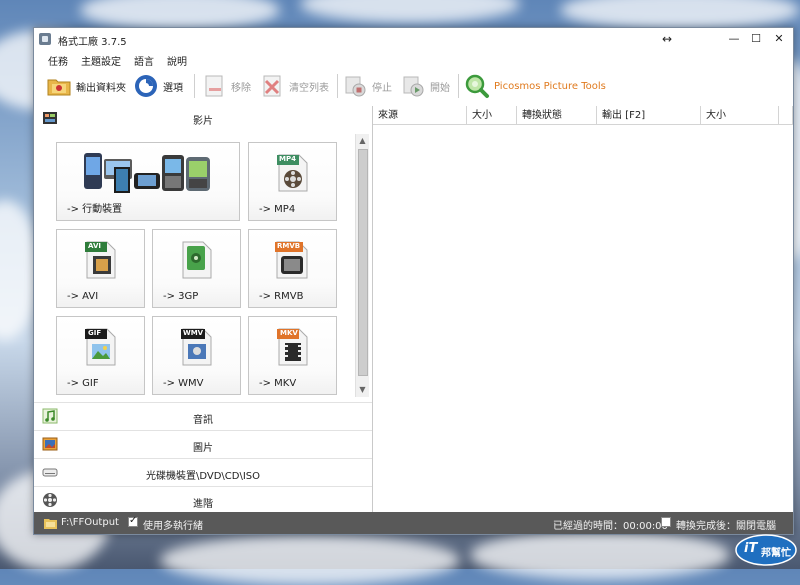 The width and height of the screenshot is (800, 585). What do you see at coordinates (535, 86) in the screenshot?
I see `picosmos-button: Picosmos Picture Tools` at bounding box center [535, 86].